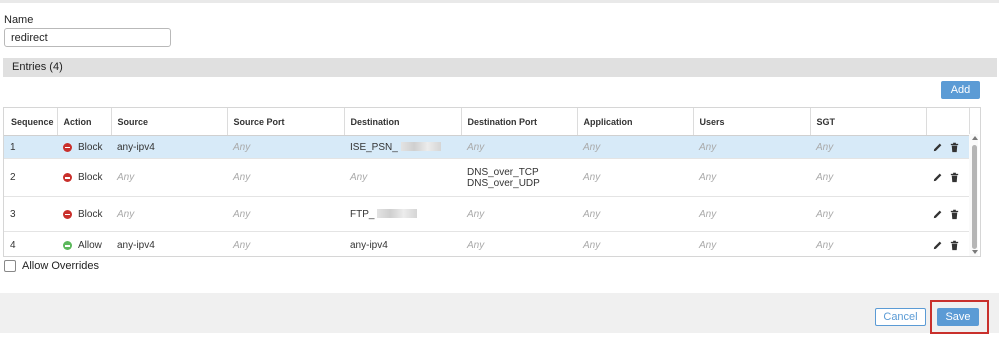 This screenshot has width=999, height=342. Describe the element at coordinates (948, 122) in the screenshot. I see `col-header-tools` at that location.